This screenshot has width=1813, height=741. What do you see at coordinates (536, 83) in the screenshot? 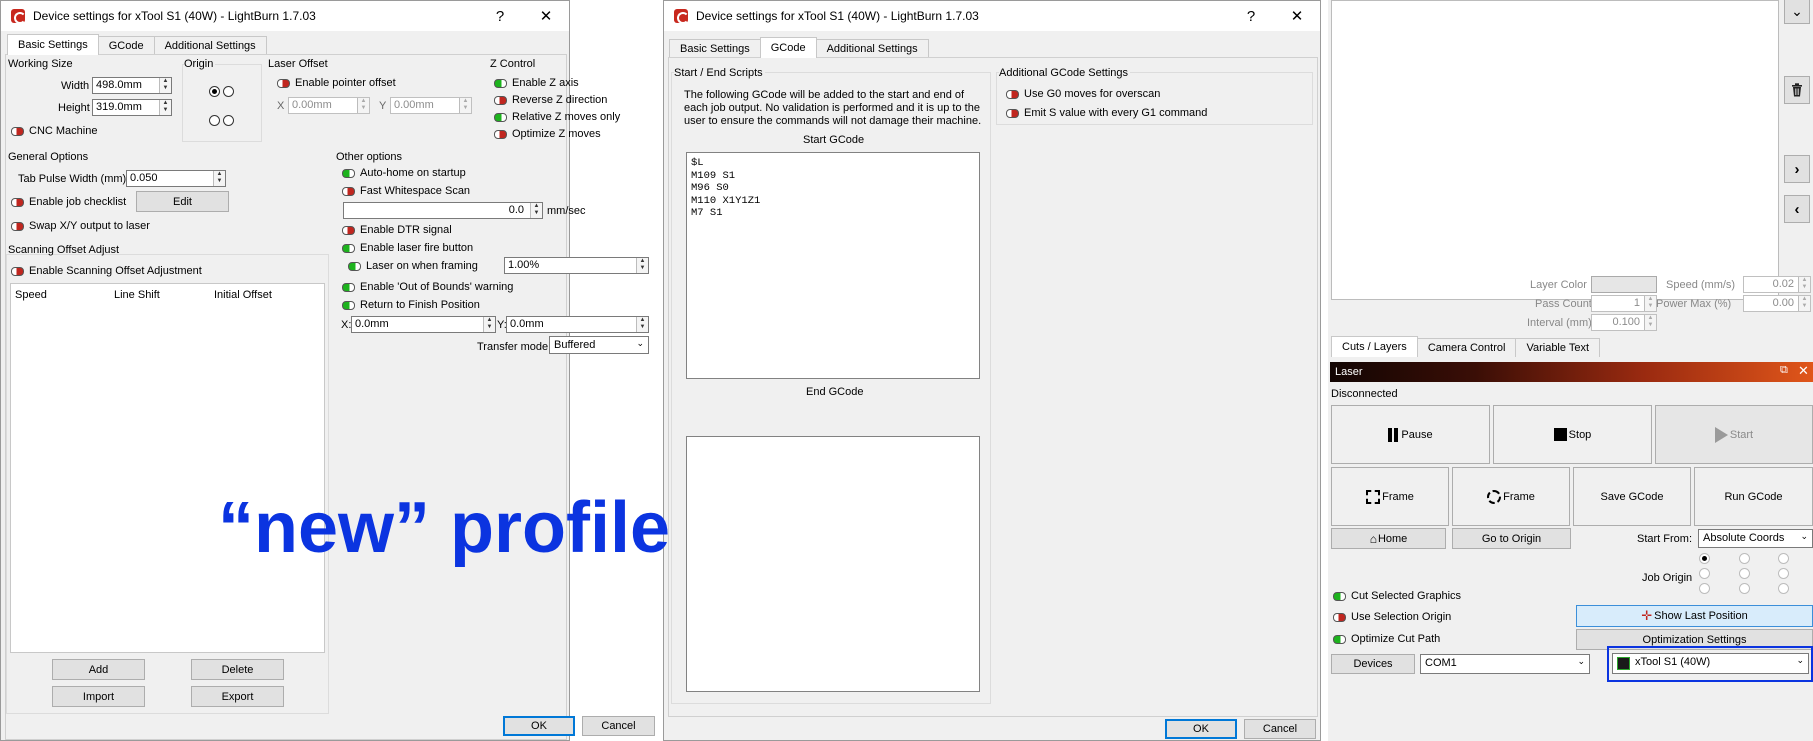
I see `enable-z-toggle: Enable Z axis` at bounding box center [536, 83].